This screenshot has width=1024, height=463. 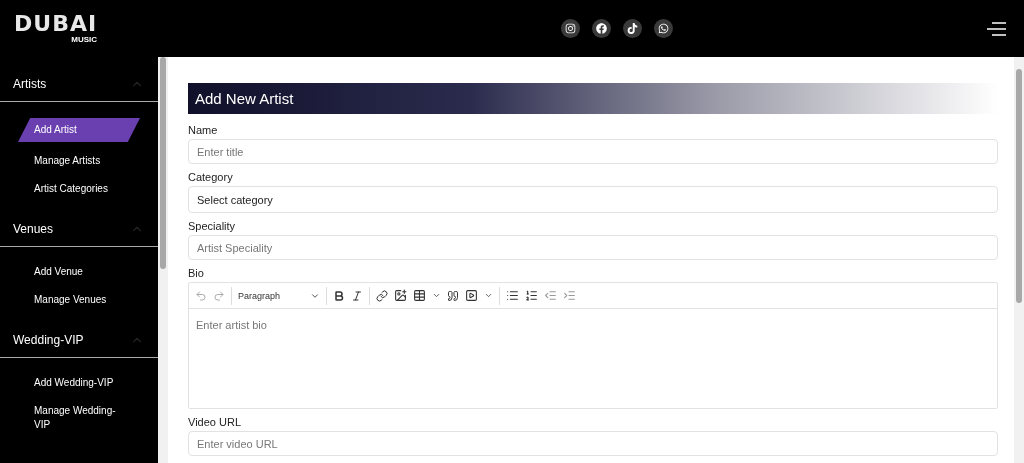 I want to click on text-field: Artist Speciality, so click(x=593, y=247).